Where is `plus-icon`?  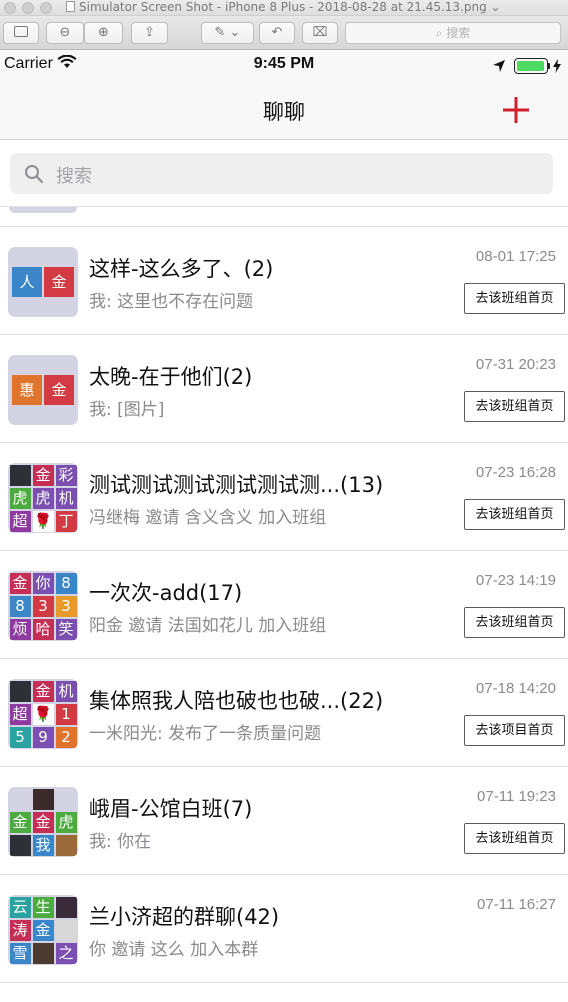 plus-icon is located at coordinates (516, 110).